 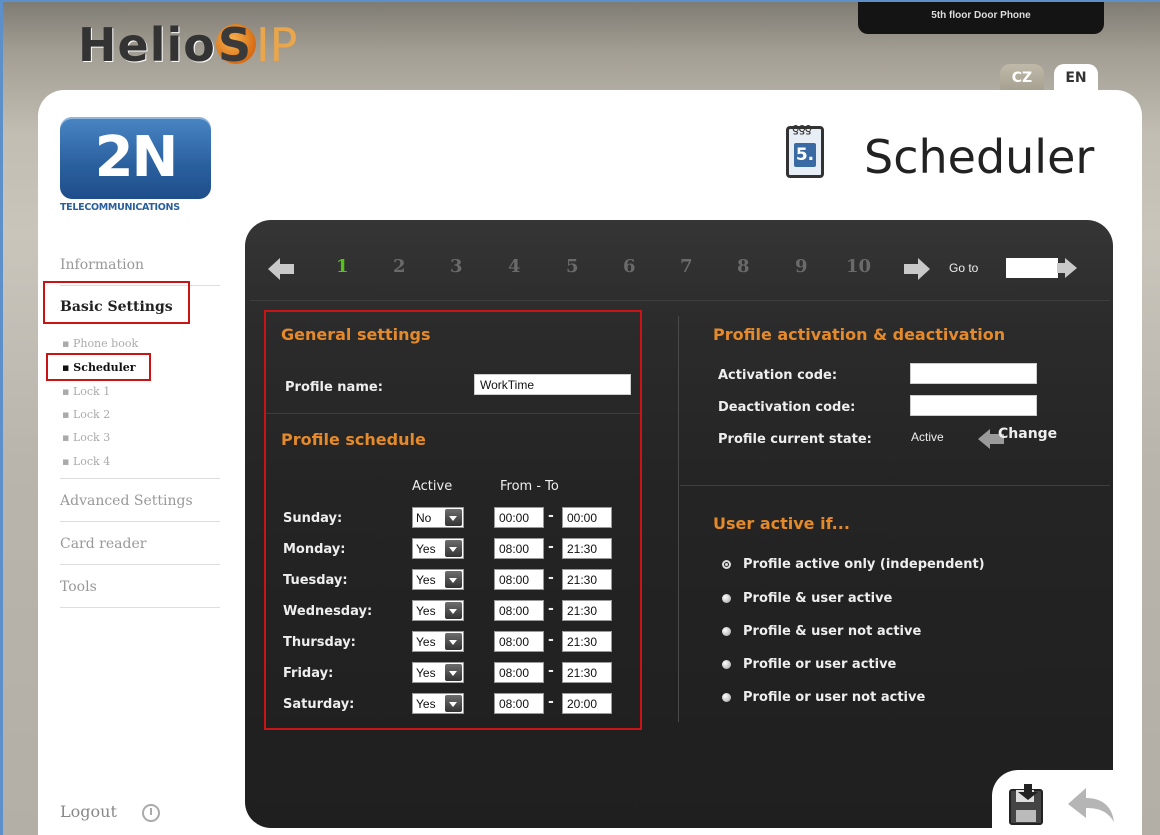 I want to click on device-name-tab: 5th floor Door Phone, so click(x=981, y=17).